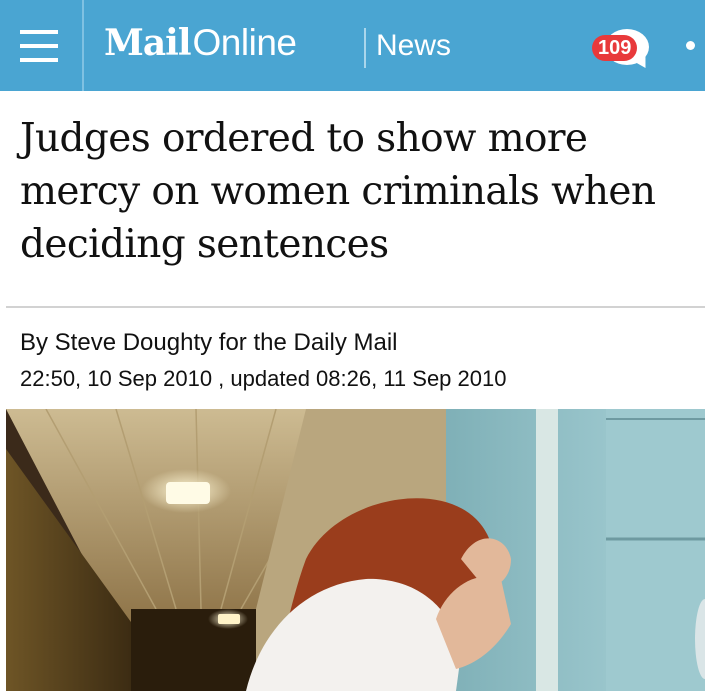  What do you see at coordinates (209, 342) in the screenshot?
I see `article-byline: By Steve Doughty for the Daily Mail` at bounding box center [209, 342].